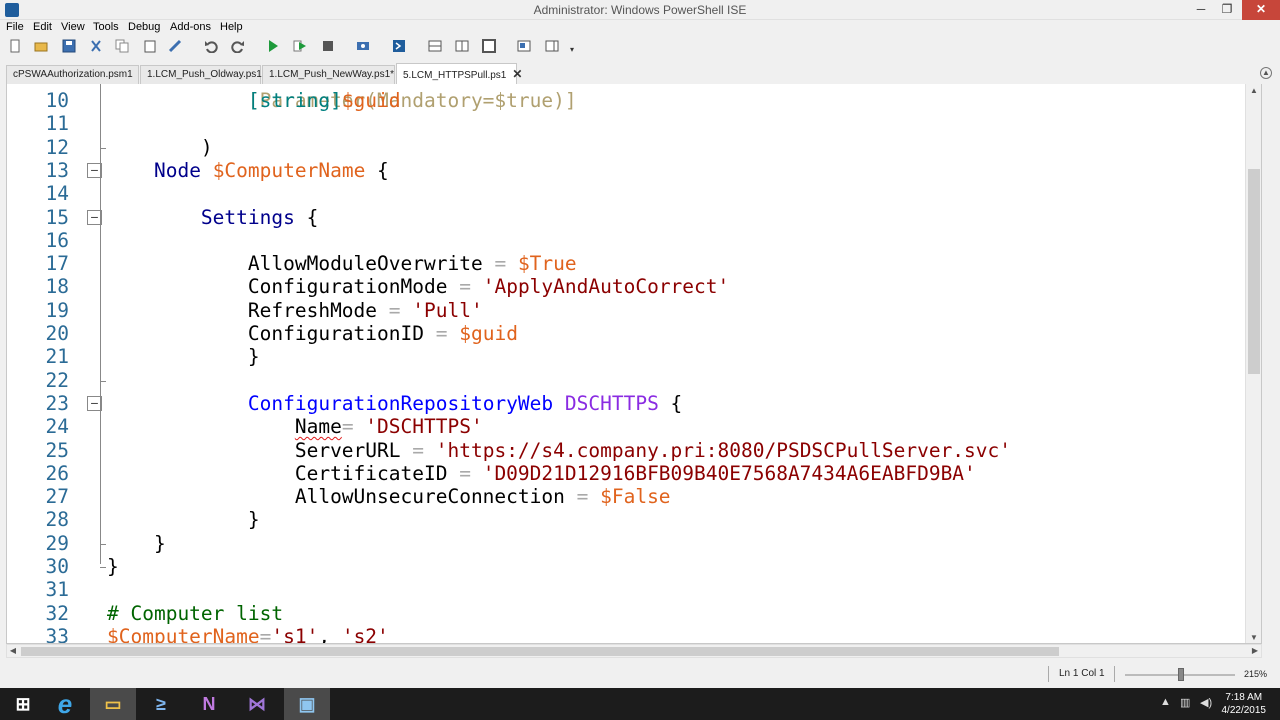 The height and width of the screenshot is (720, 1280). What do you see at coordinates (459, 73) in the screenshot?
I see `tab-lcm-httpspull: 5.LCM_HTTPSPull.ps1 ✕` at bounding box center [459, 73].